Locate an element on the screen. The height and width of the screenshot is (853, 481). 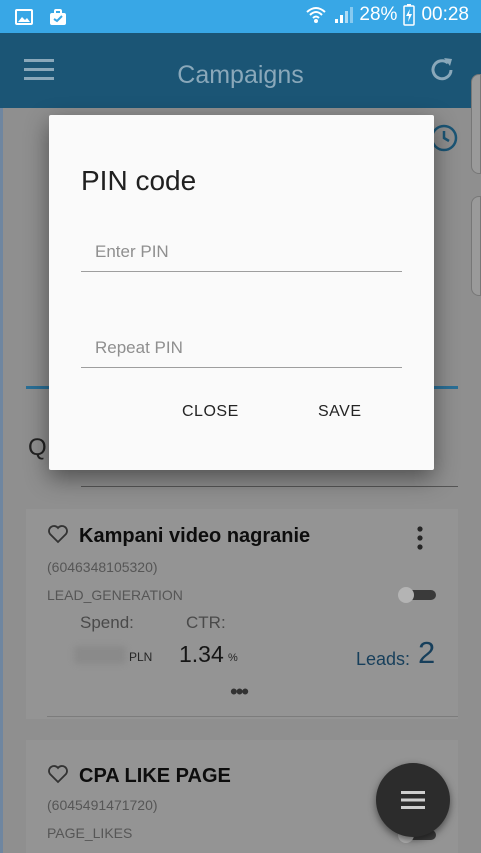
campaign-id: (6046348105320) is located at coordinates (102, 567).